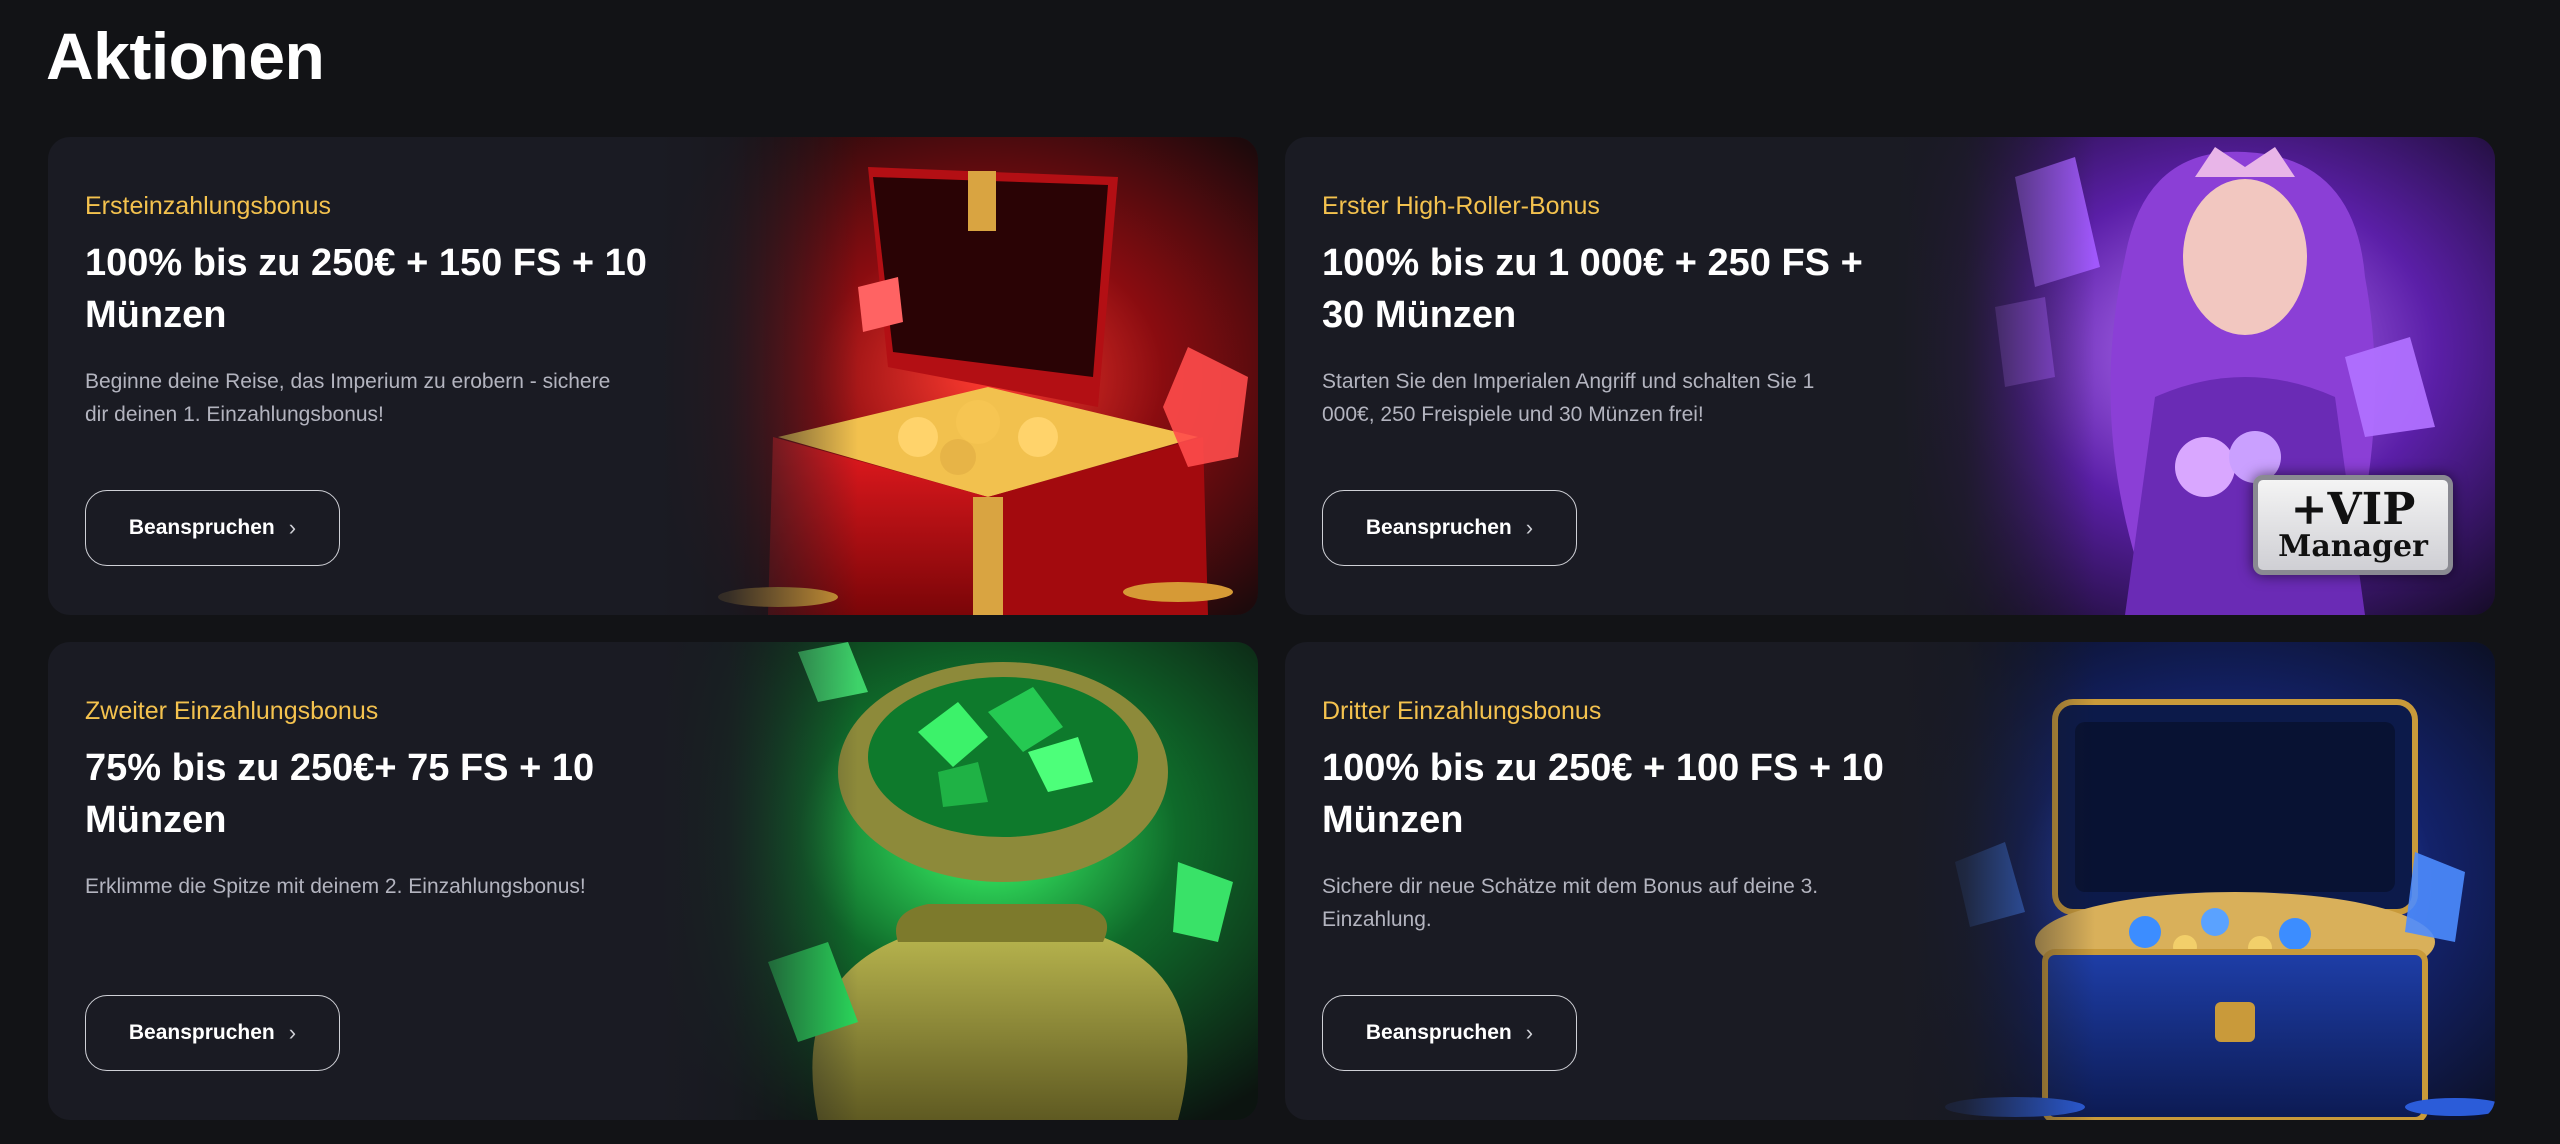  Describe the element at coordinates (366, 289) in the screenshot. I see `promo-headline: 100% bis zu 250€ + 150 FS + 10 Münzen` at that location.